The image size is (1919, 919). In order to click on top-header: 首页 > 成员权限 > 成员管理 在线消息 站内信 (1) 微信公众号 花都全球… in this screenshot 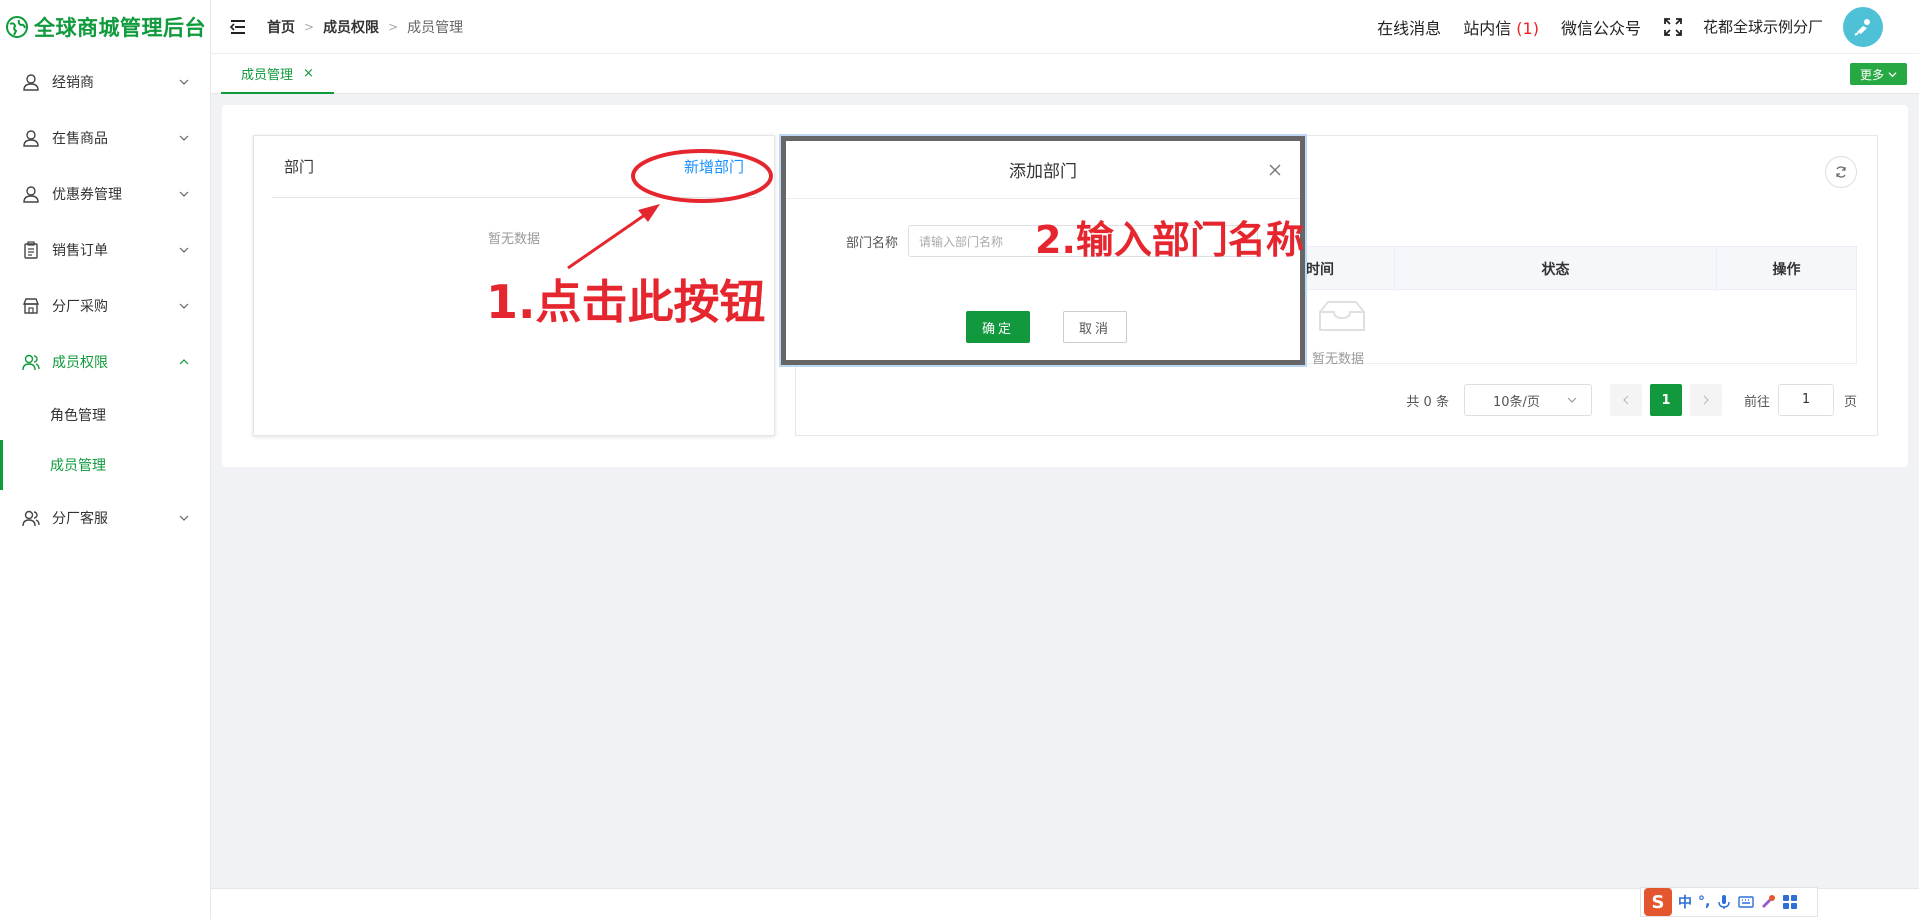, I will do `click(1065, 27)`.